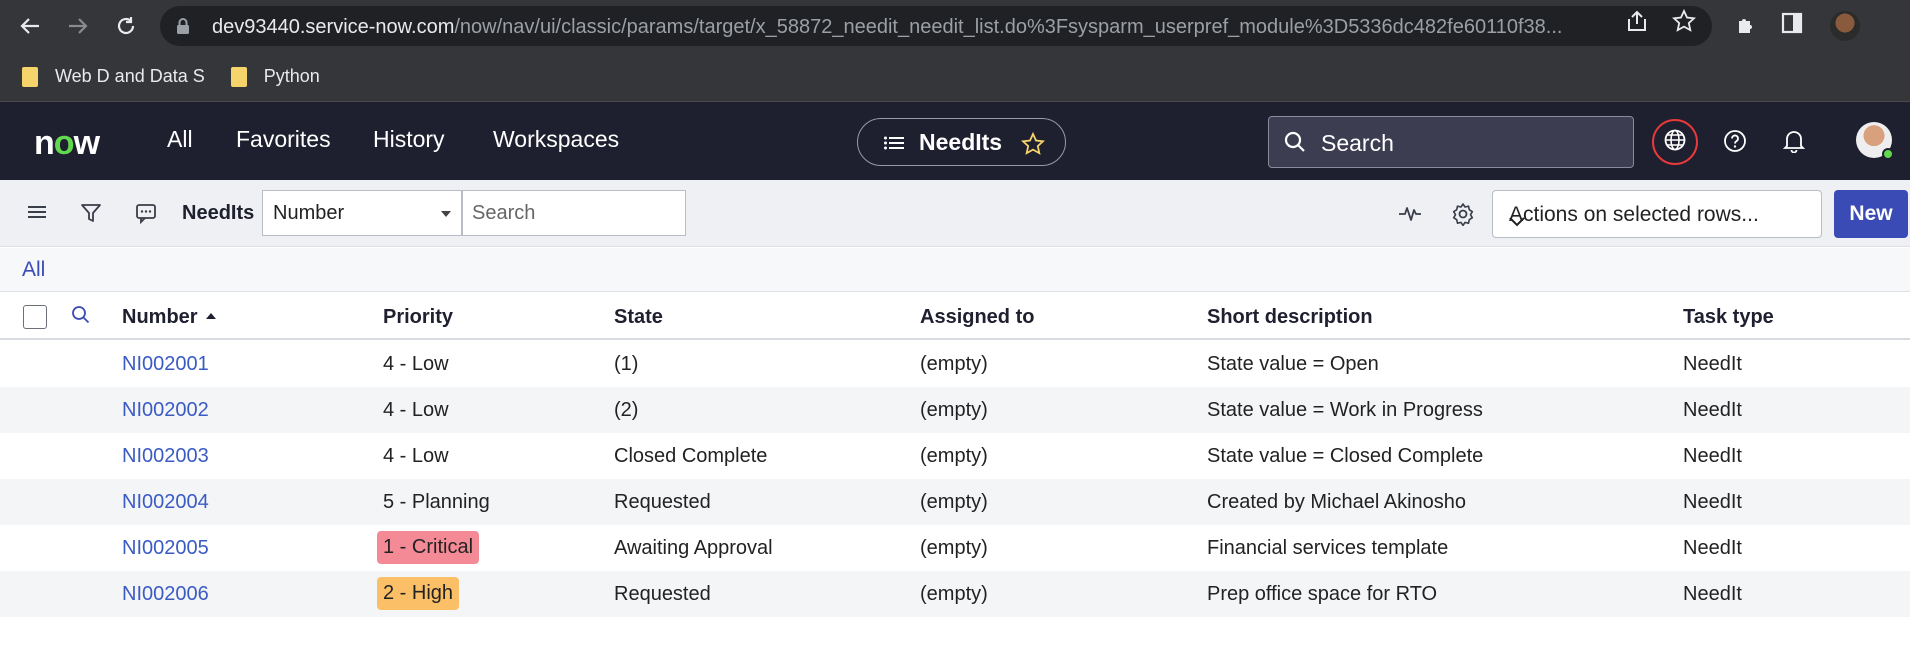 The image size is (1910, 672). What do you see at coordinates (165, 410) in the screenshot?
I see `row-number-link: NI002002` at bounding box center [165, 410].